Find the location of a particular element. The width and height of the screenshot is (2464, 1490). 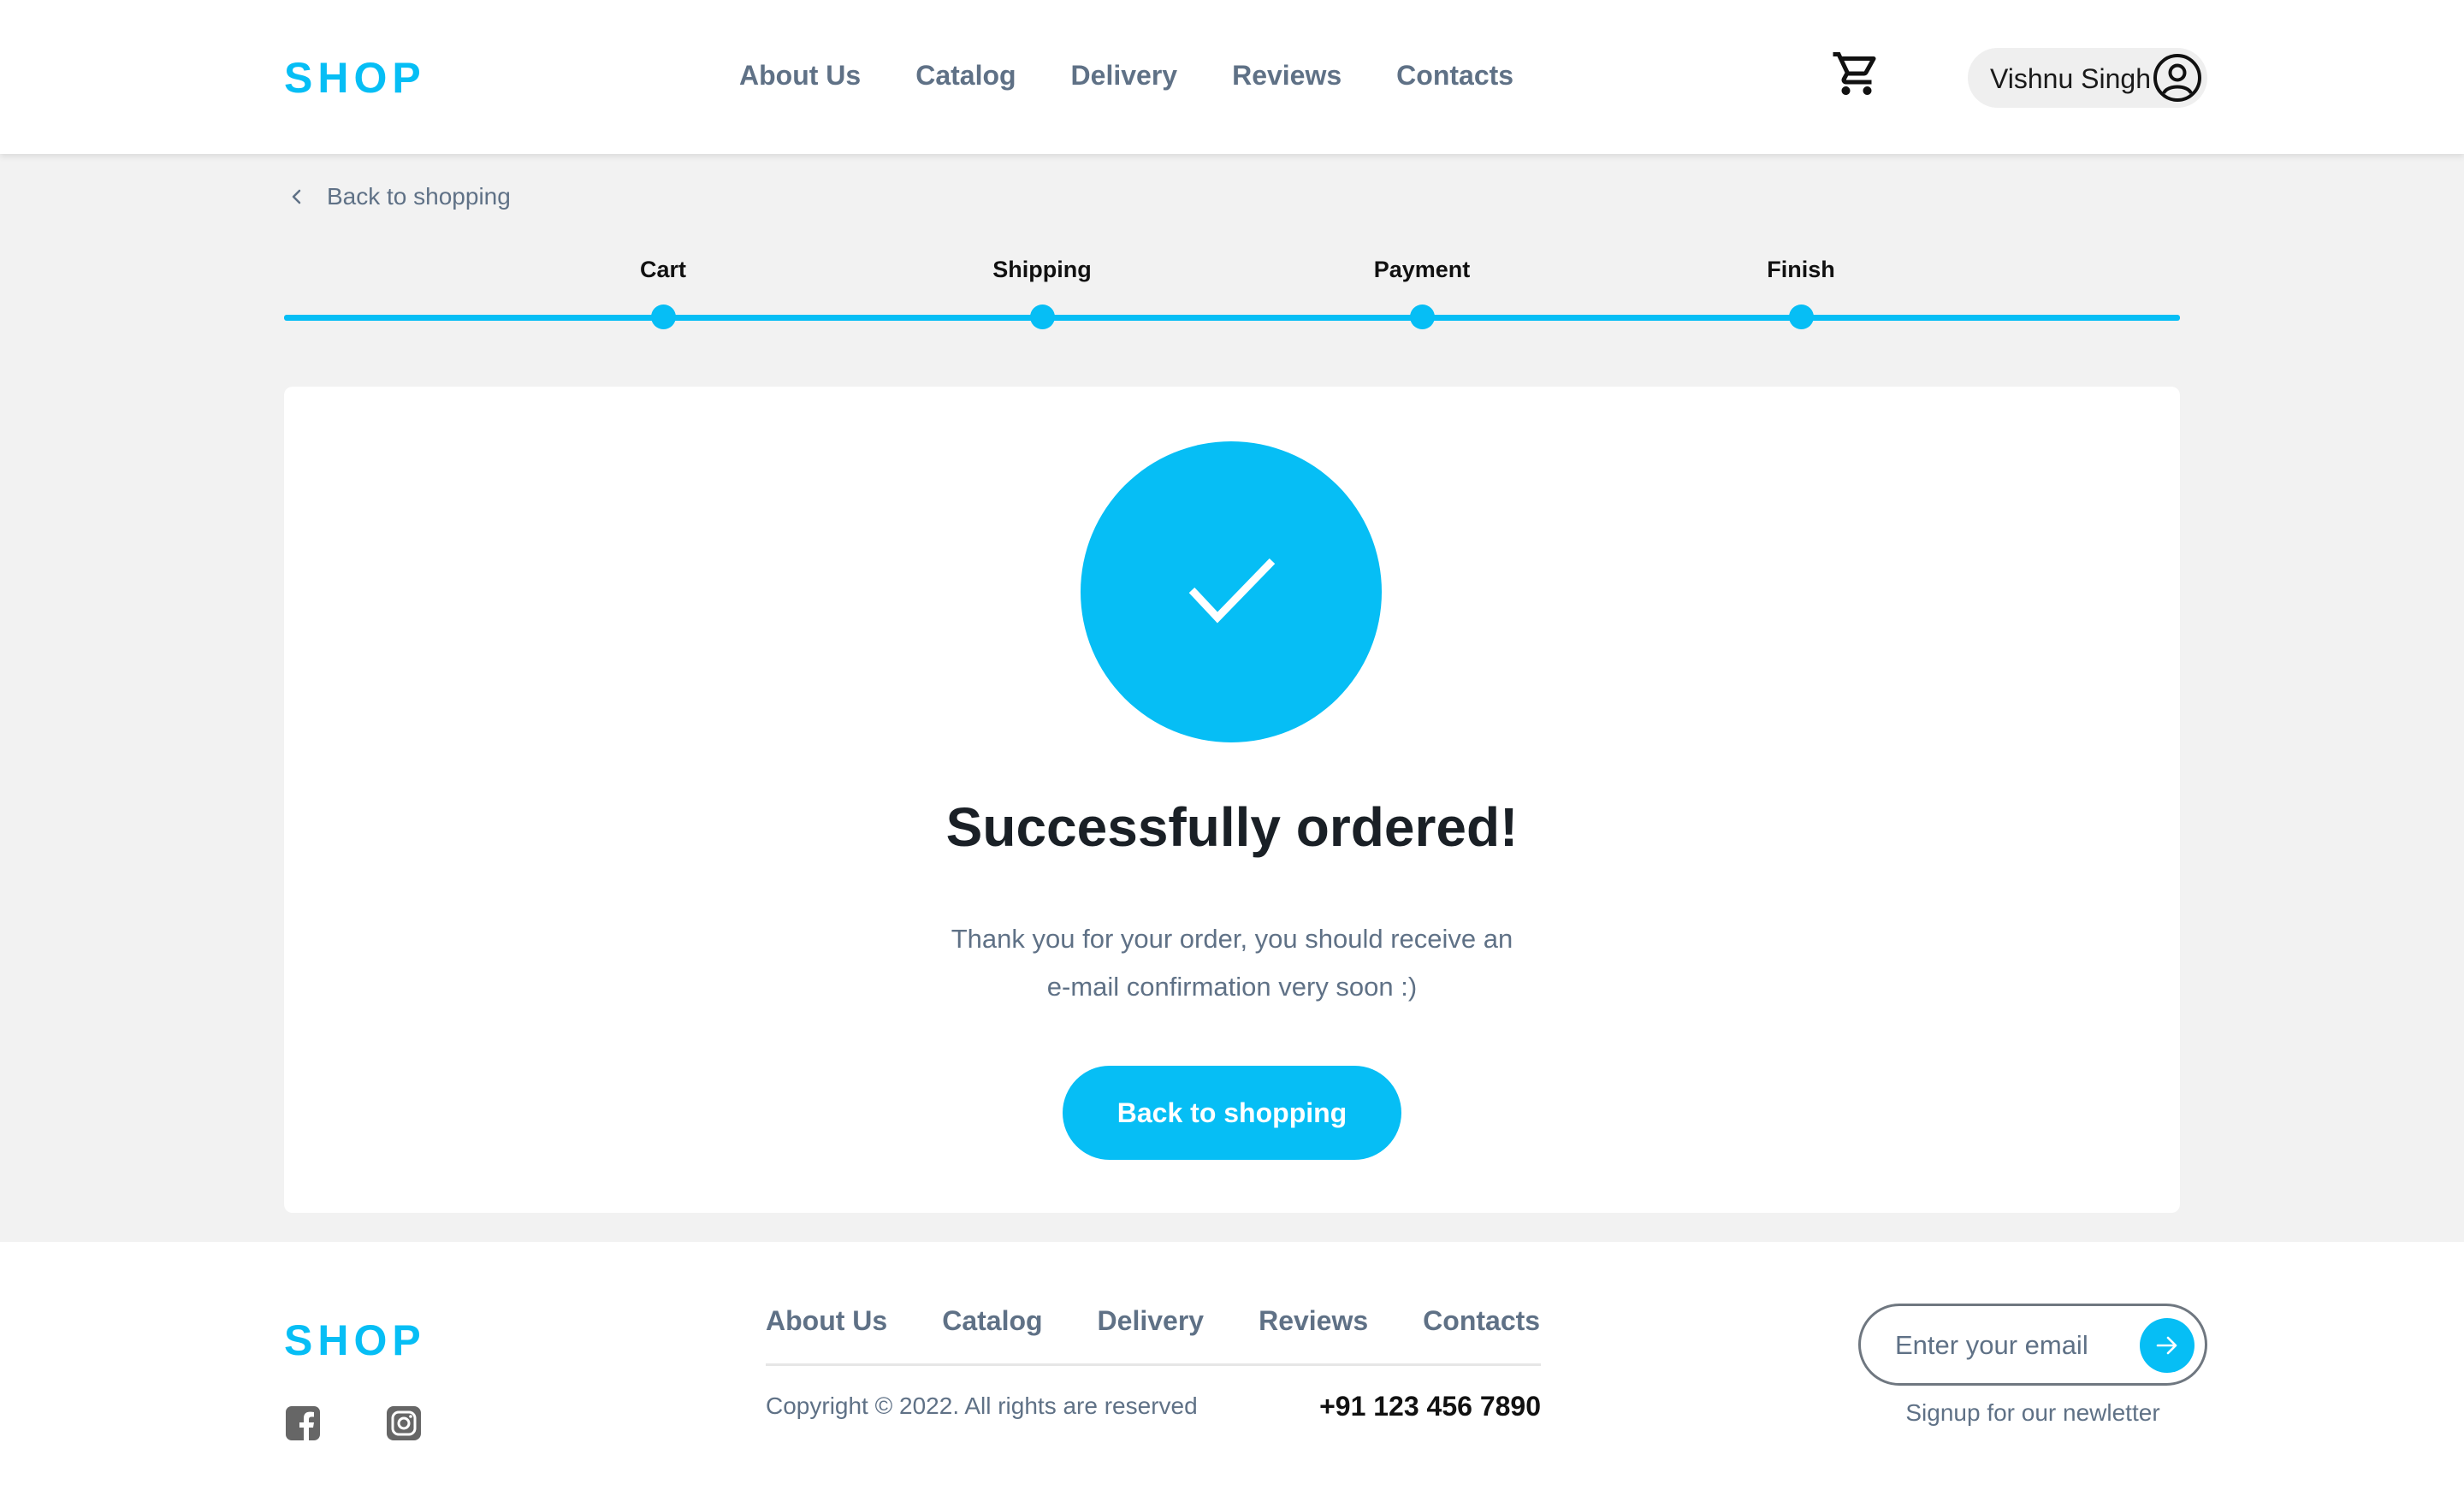

arrow-right-icon is located at coordinates (2166, 1345).